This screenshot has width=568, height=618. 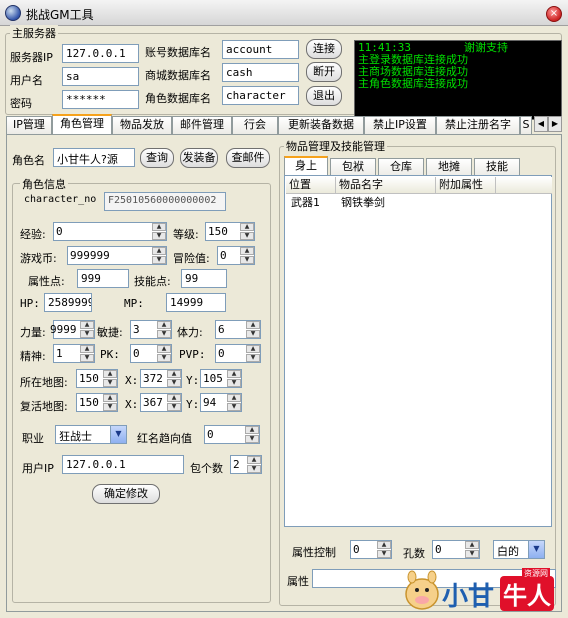 What do you see at coordinates (236, 255) in the screenshot?
I see `adventure-spinner: 0 ▲ ▼` at bounding box center [236, 255].